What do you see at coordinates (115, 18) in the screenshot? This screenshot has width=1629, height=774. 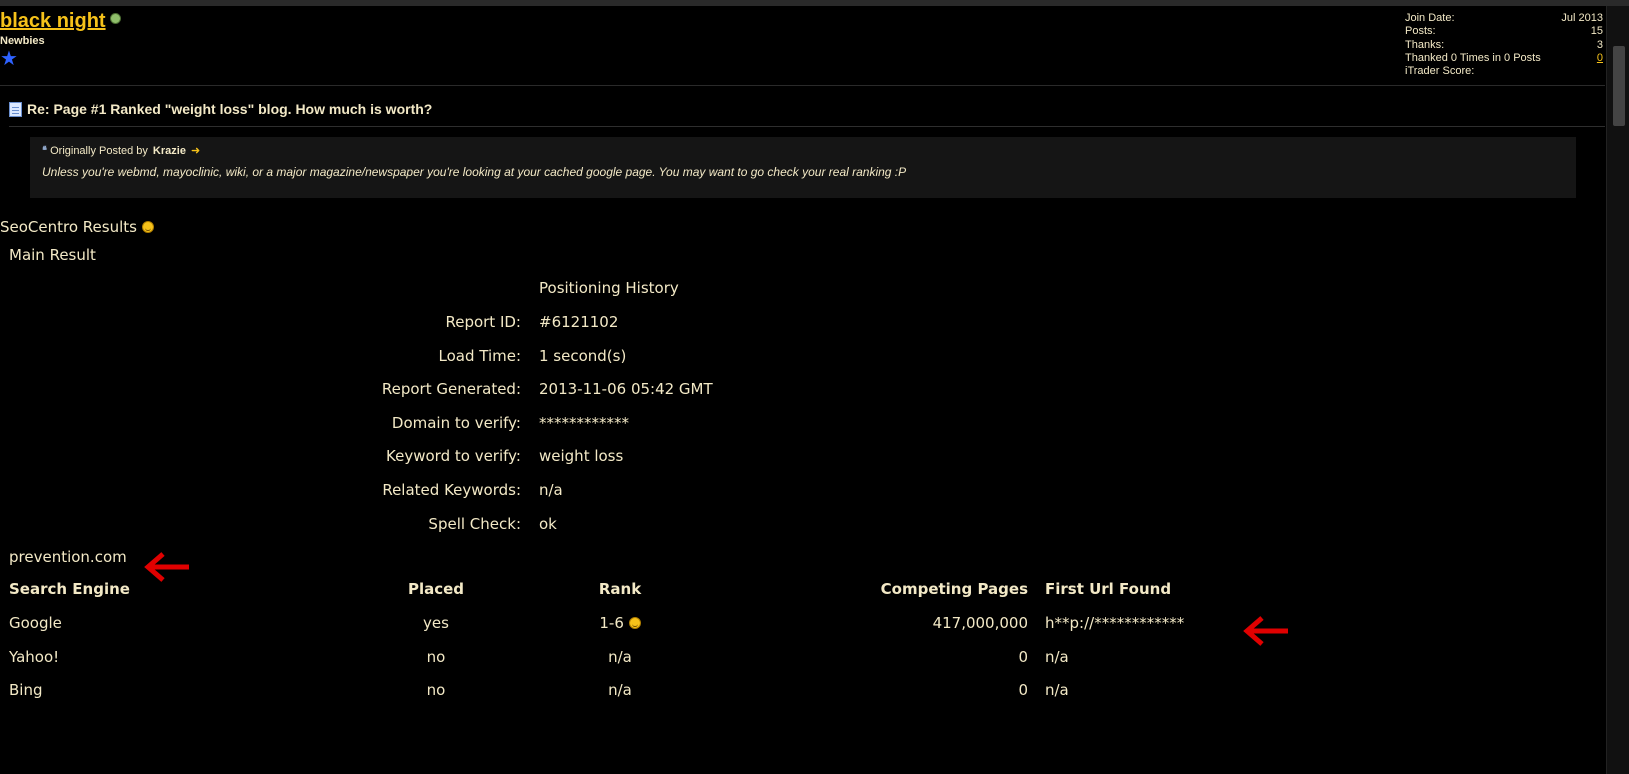 I see `online-status-icon` at bounding box center [115, 18].